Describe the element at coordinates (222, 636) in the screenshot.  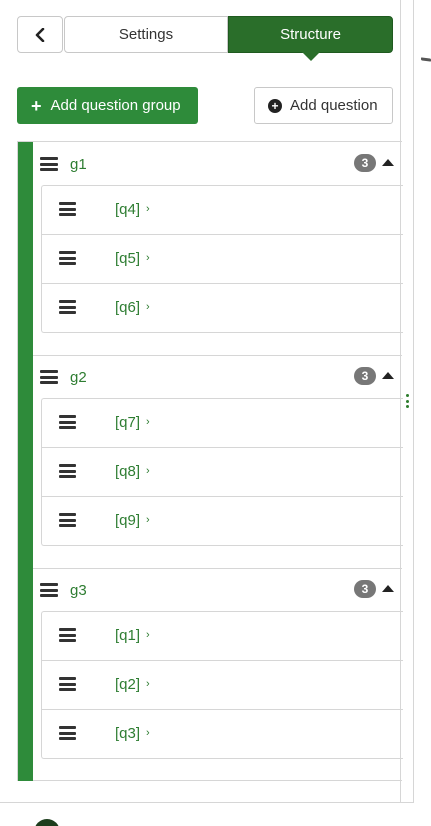
I see `question-item: [q1] ›` at that location.